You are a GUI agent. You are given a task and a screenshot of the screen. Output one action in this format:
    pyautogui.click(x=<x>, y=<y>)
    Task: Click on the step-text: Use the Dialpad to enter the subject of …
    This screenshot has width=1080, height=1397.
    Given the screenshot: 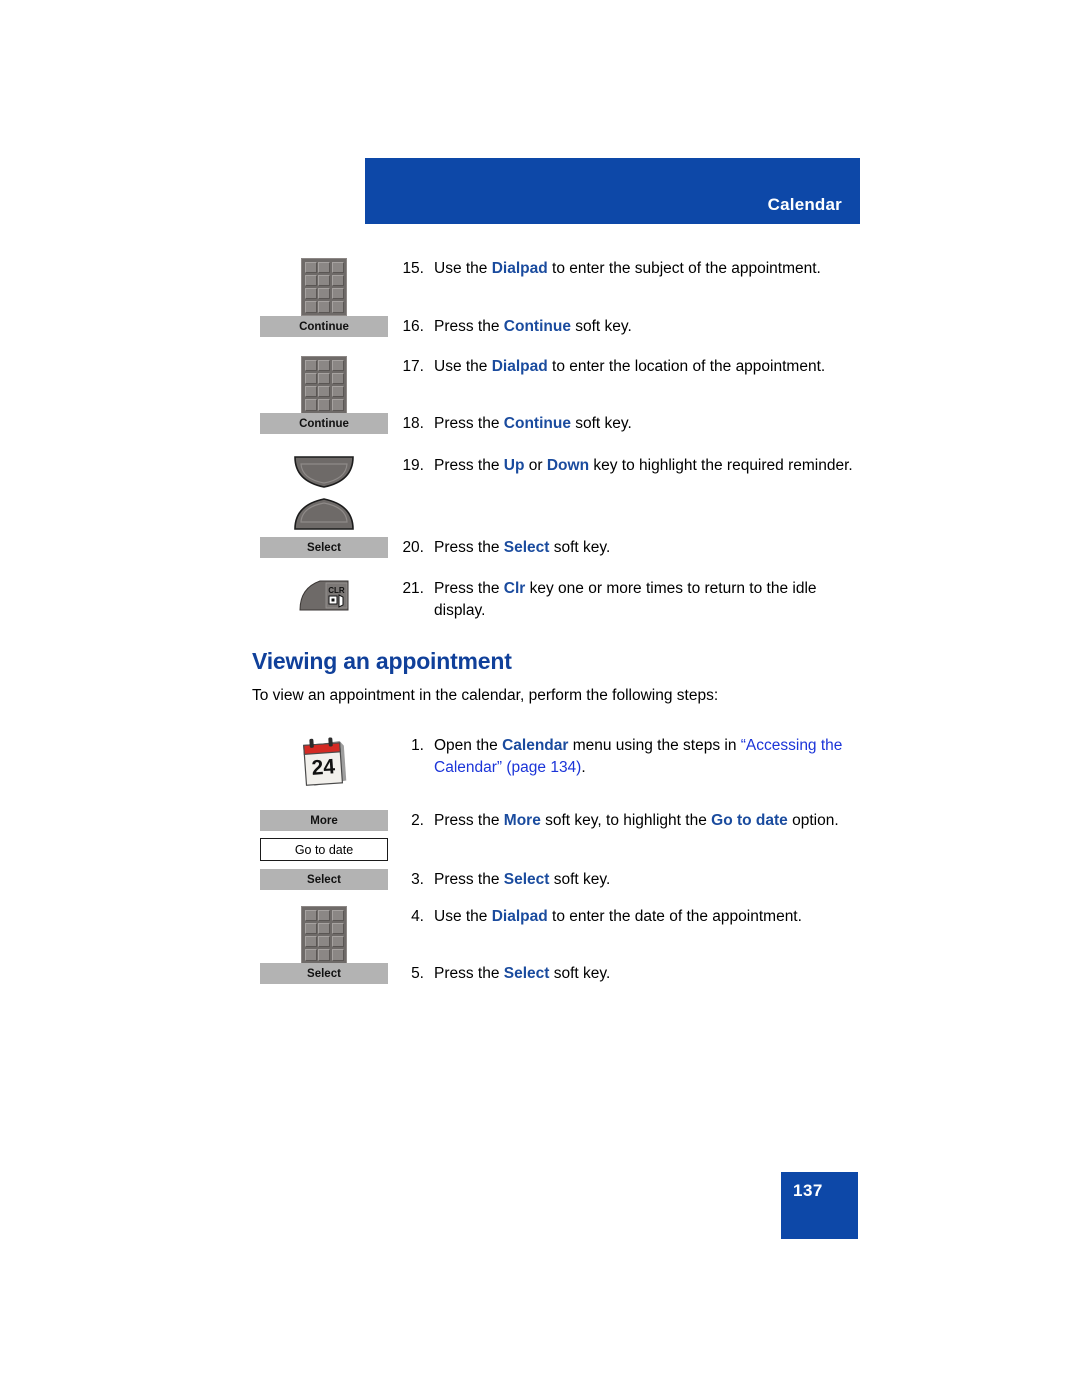 What is the action you would take?
    pyautogui.click(x=631, y=269)
    